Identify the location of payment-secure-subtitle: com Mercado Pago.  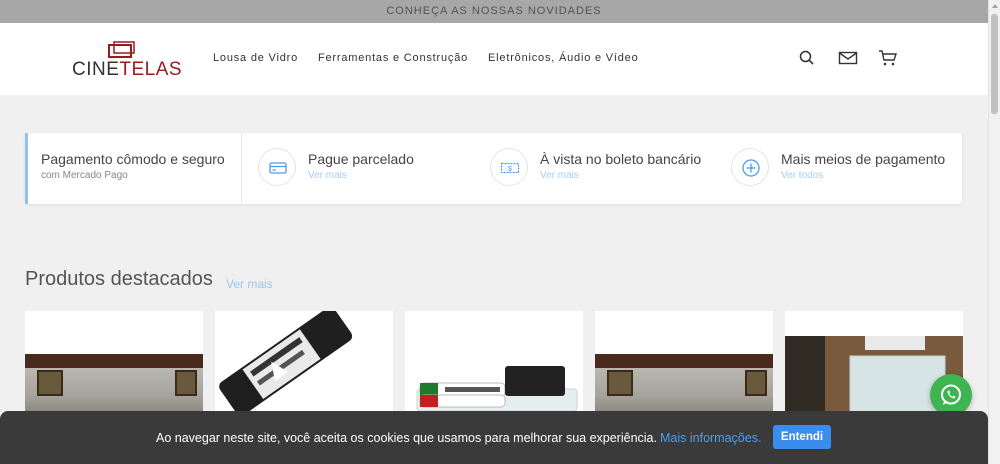
(84, 175).